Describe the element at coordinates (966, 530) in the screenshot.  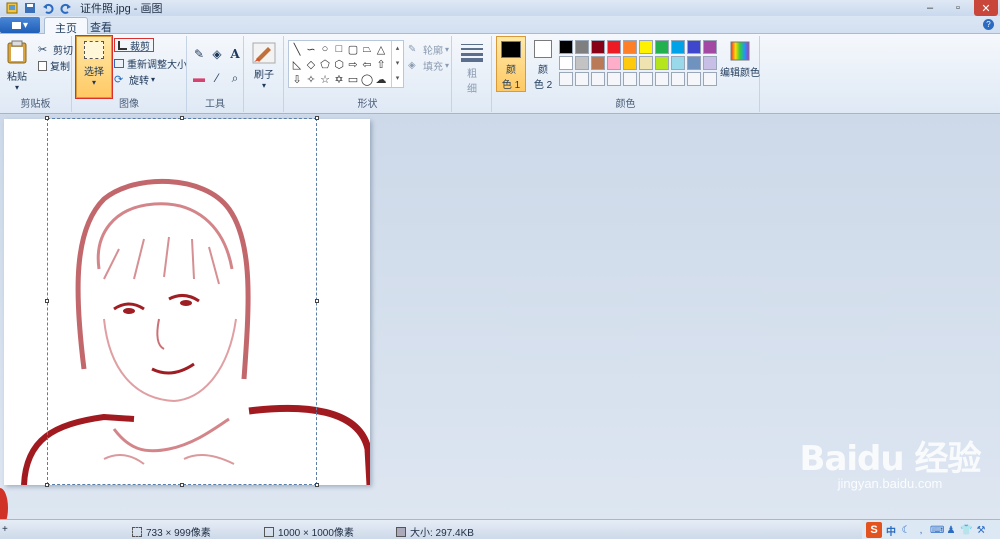
I see `shirt-icon: 👕` at that location.